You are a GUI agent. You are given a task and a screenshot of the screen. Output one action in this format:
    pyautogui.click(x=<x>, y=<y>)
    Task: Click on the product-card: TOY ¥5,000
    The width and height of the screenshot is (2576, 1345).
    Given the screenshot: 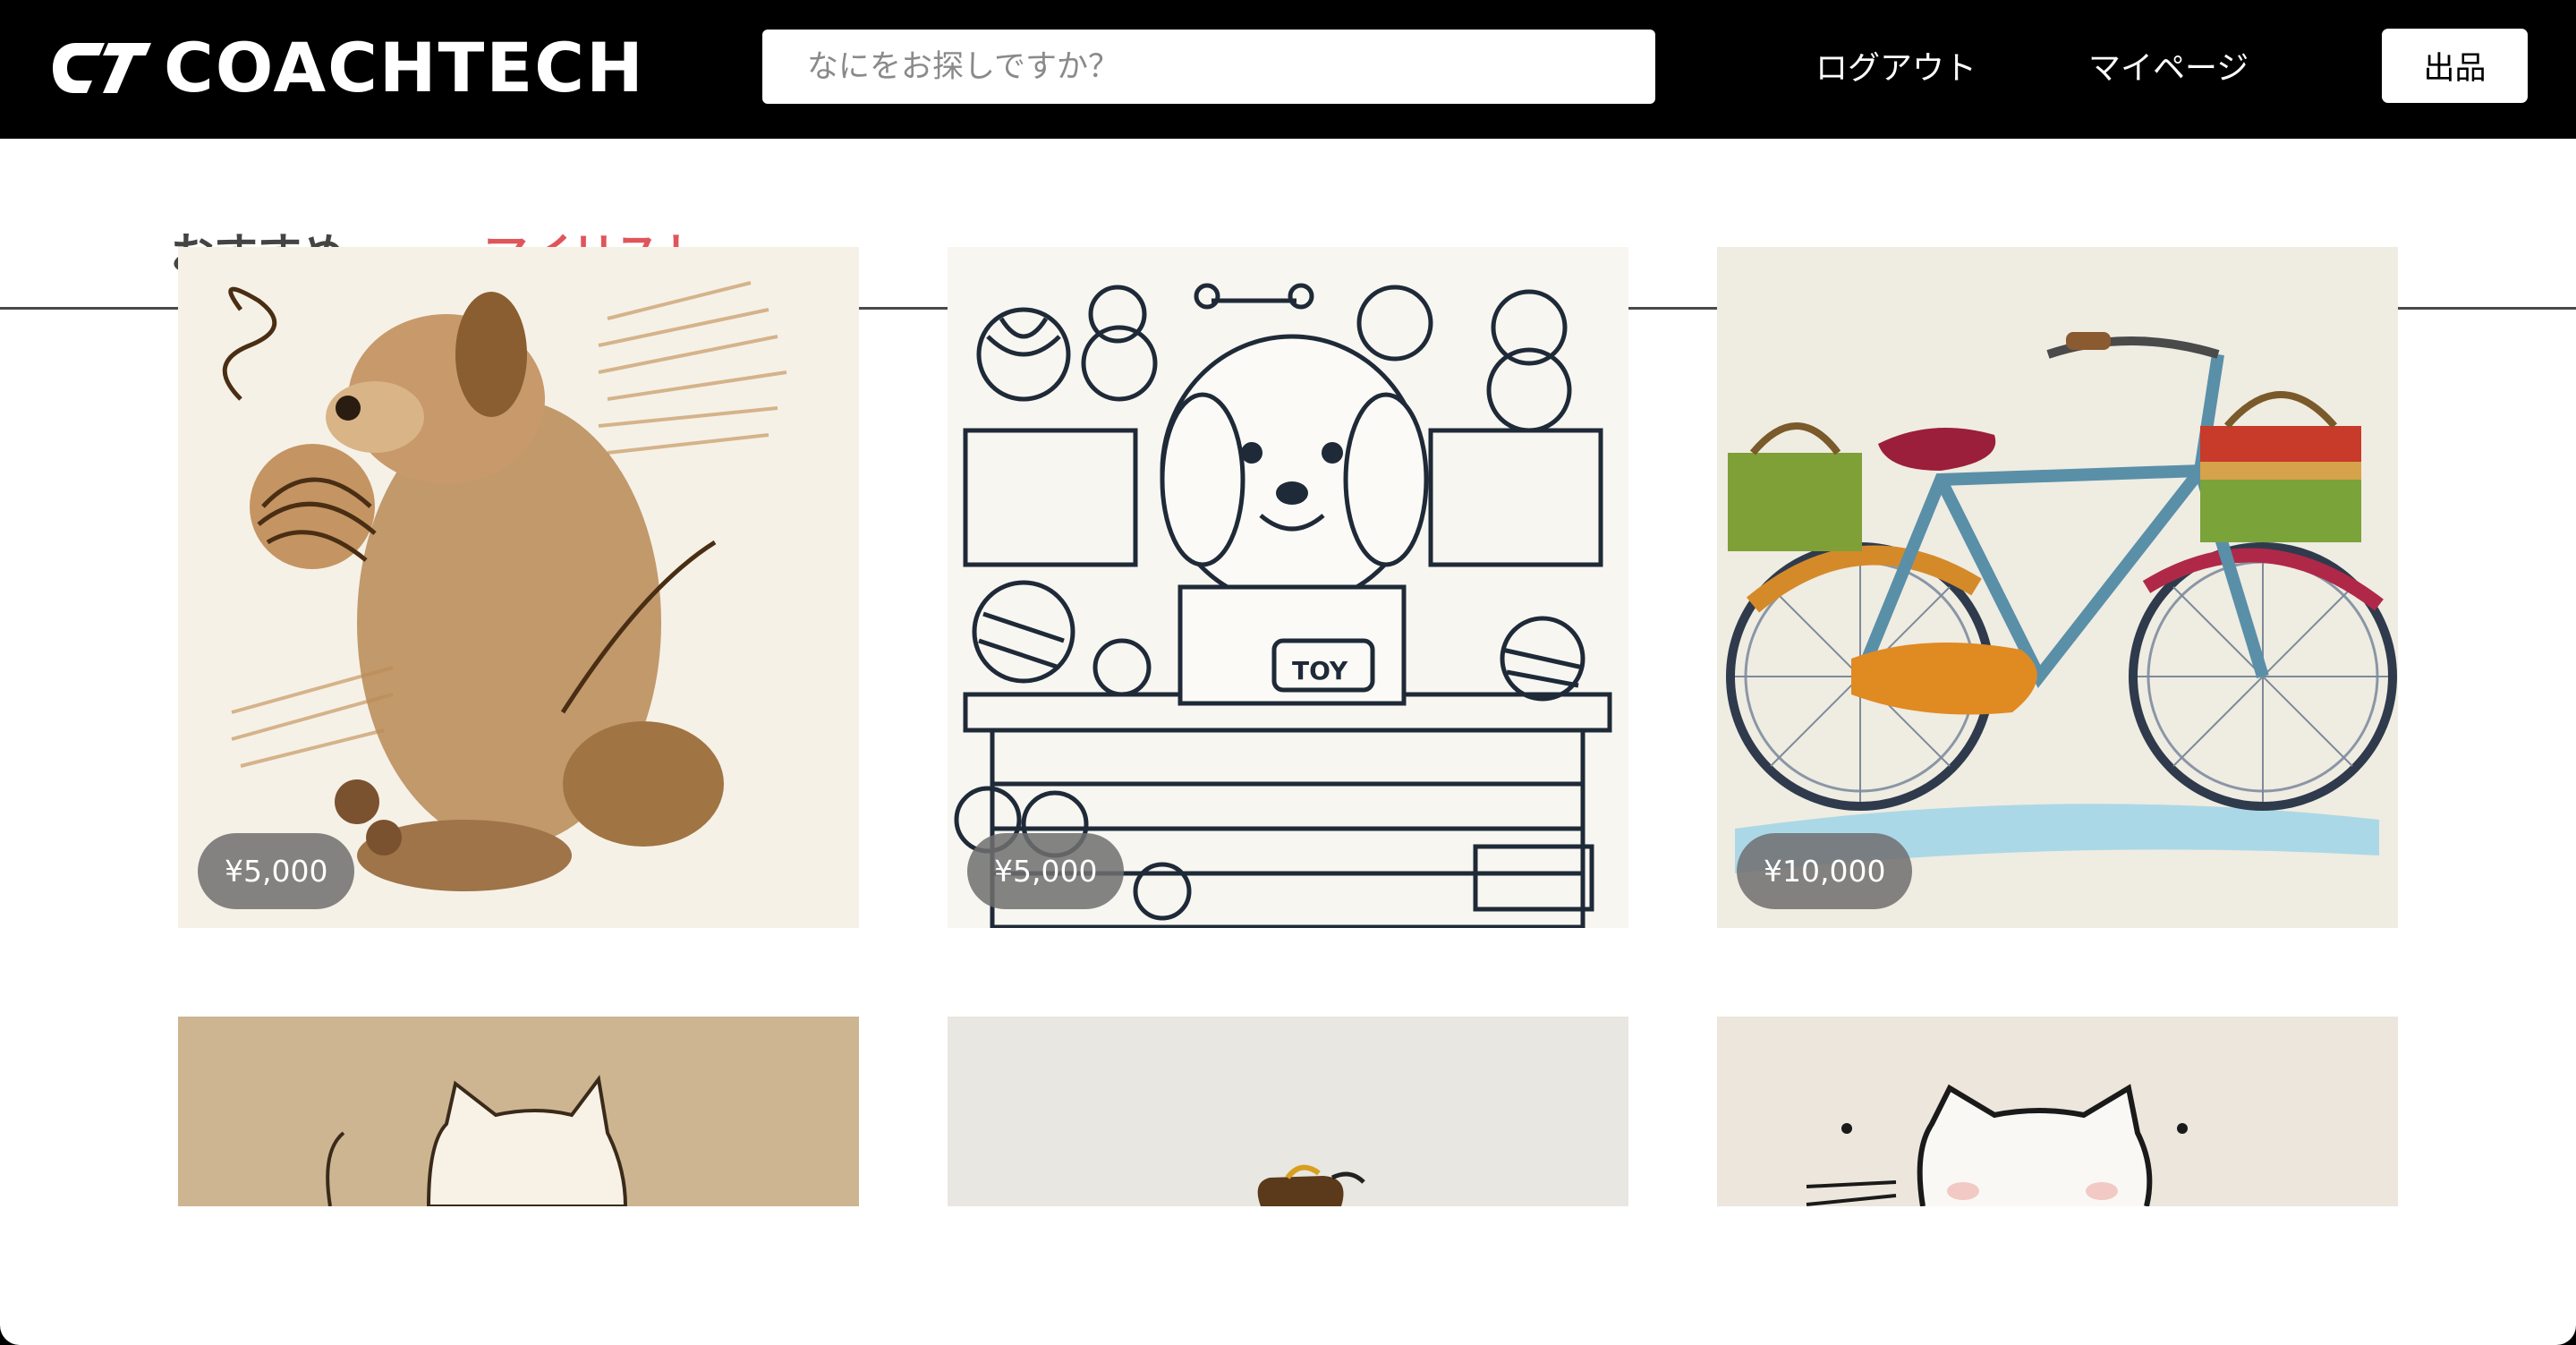 What is the action you would take?
    pyautogui.click(x=1288, y=587)
    